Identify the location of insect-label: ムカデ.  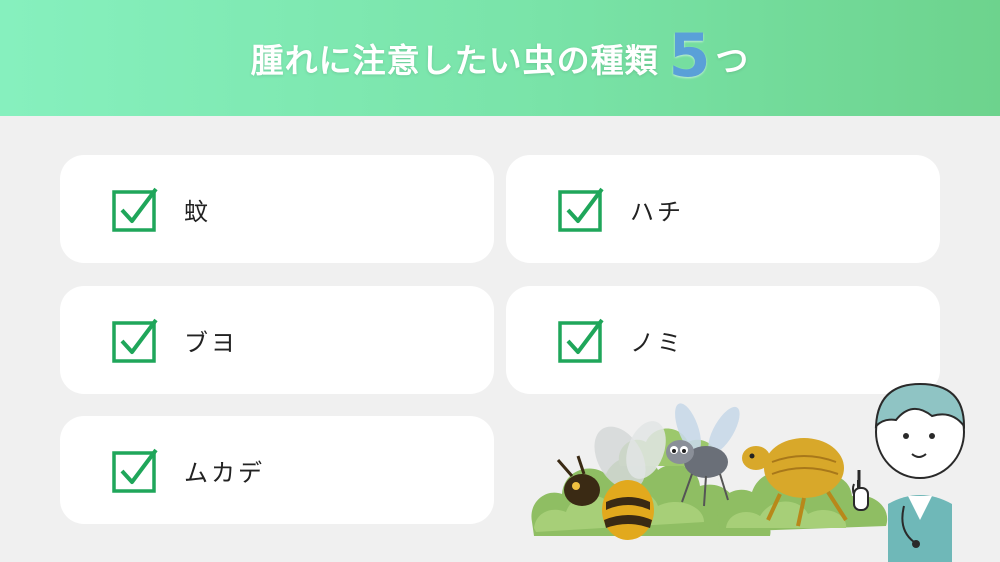
(224, 472).